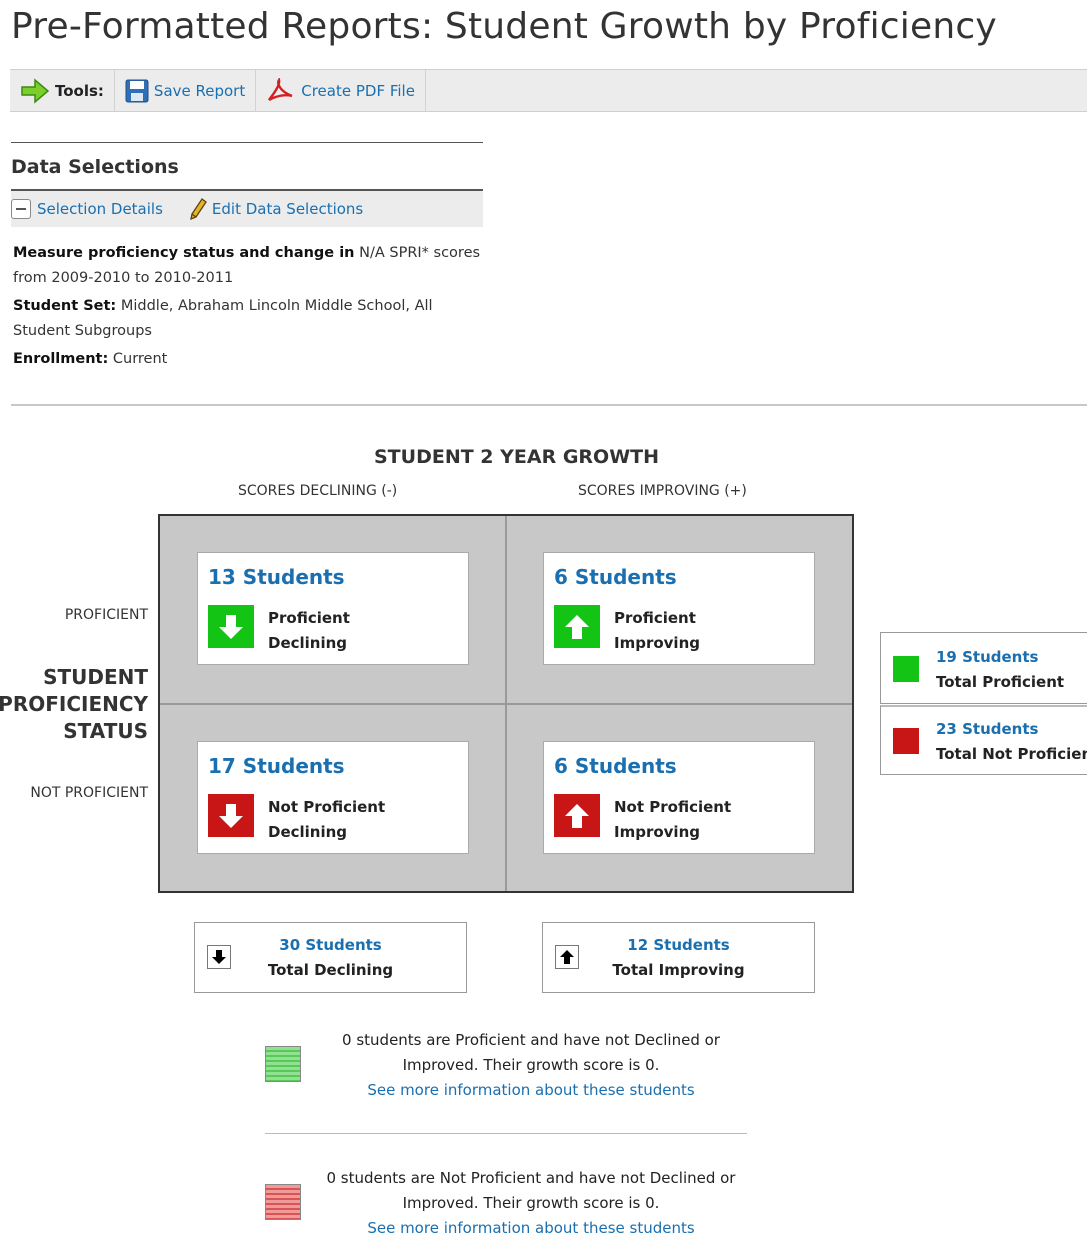 The image size is (1087, 1234). What do you see at coordinates (281, 90) in the screenshot?
I see `pdf-icon` at bounding box center [281, 90].